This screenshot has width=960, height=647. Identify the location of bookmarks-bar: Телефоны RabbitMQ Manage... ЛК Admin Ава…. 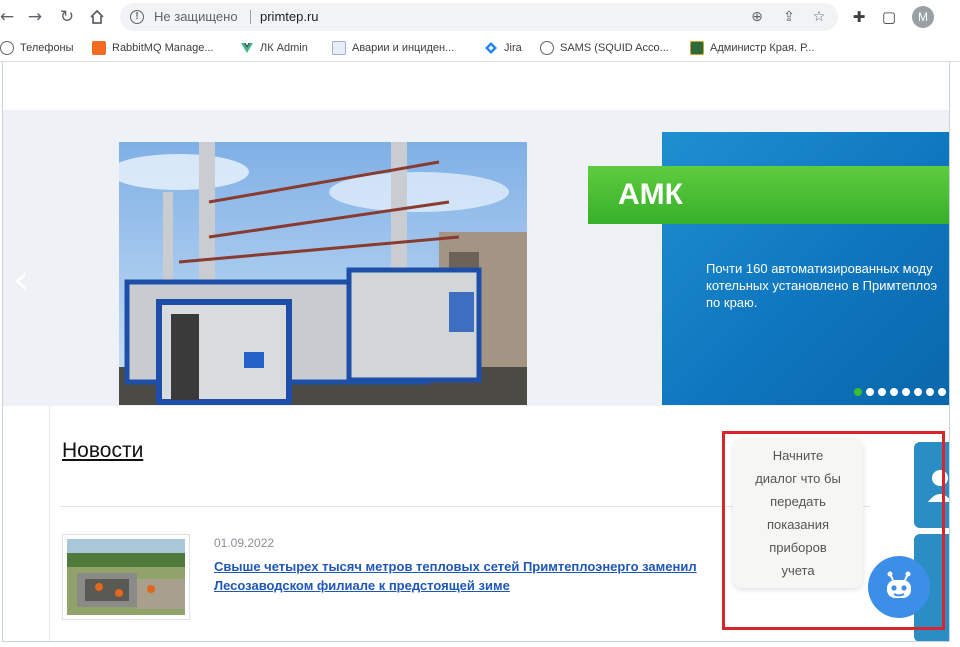
(480, 48).